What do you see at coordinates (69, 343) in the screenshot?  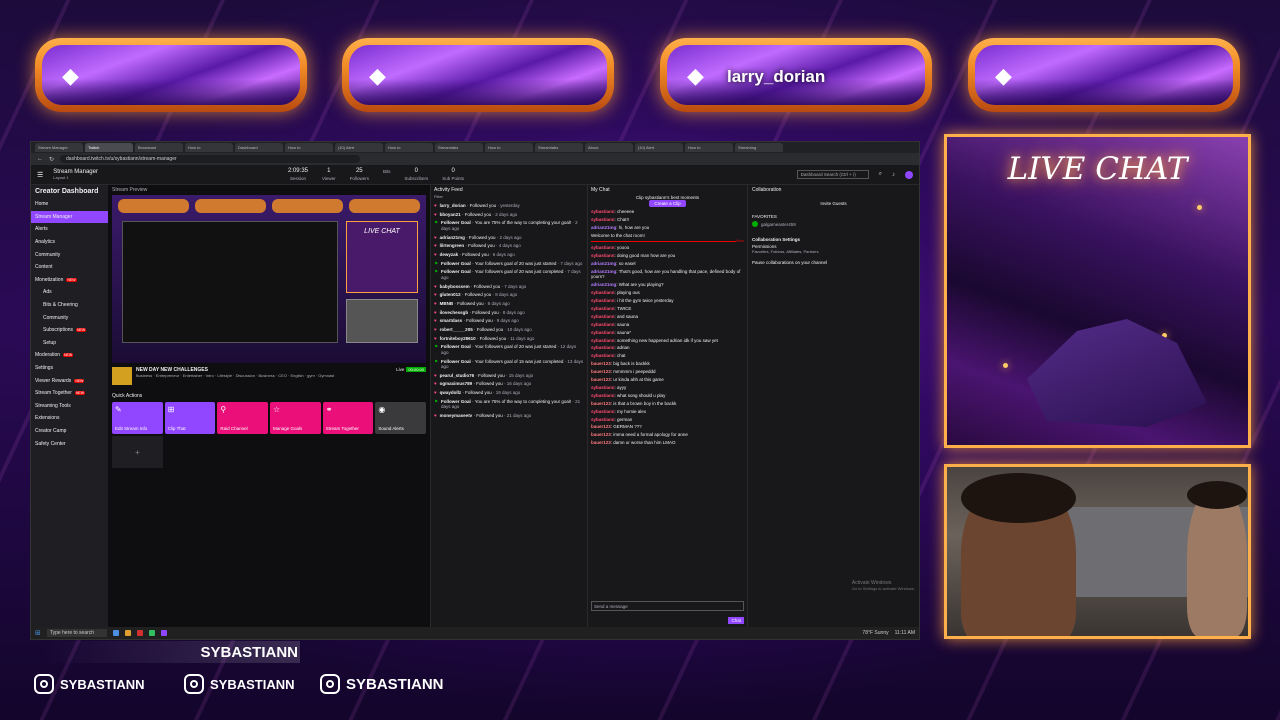 I see `sidebar-item: Setup` at bounding box center [69, 343].